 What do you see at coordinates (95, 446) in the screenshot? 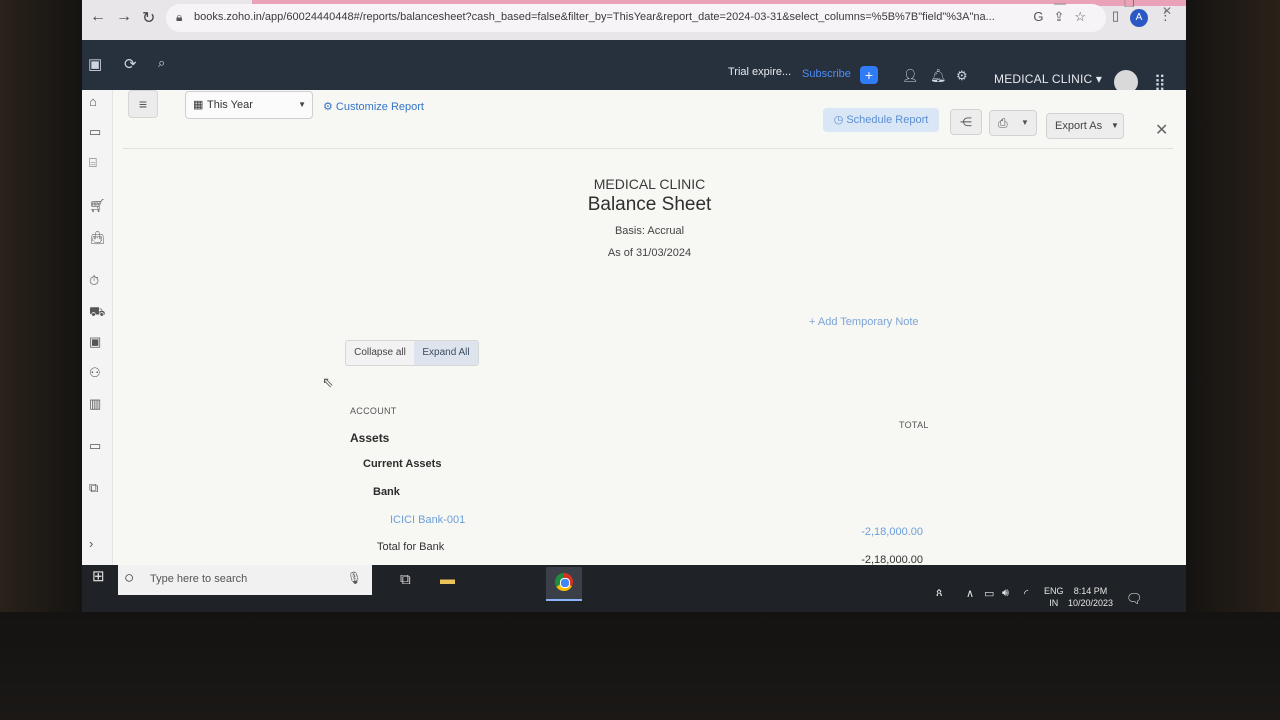
I see `documents-folder-icon: ▭` at bounding box center [95, 446].